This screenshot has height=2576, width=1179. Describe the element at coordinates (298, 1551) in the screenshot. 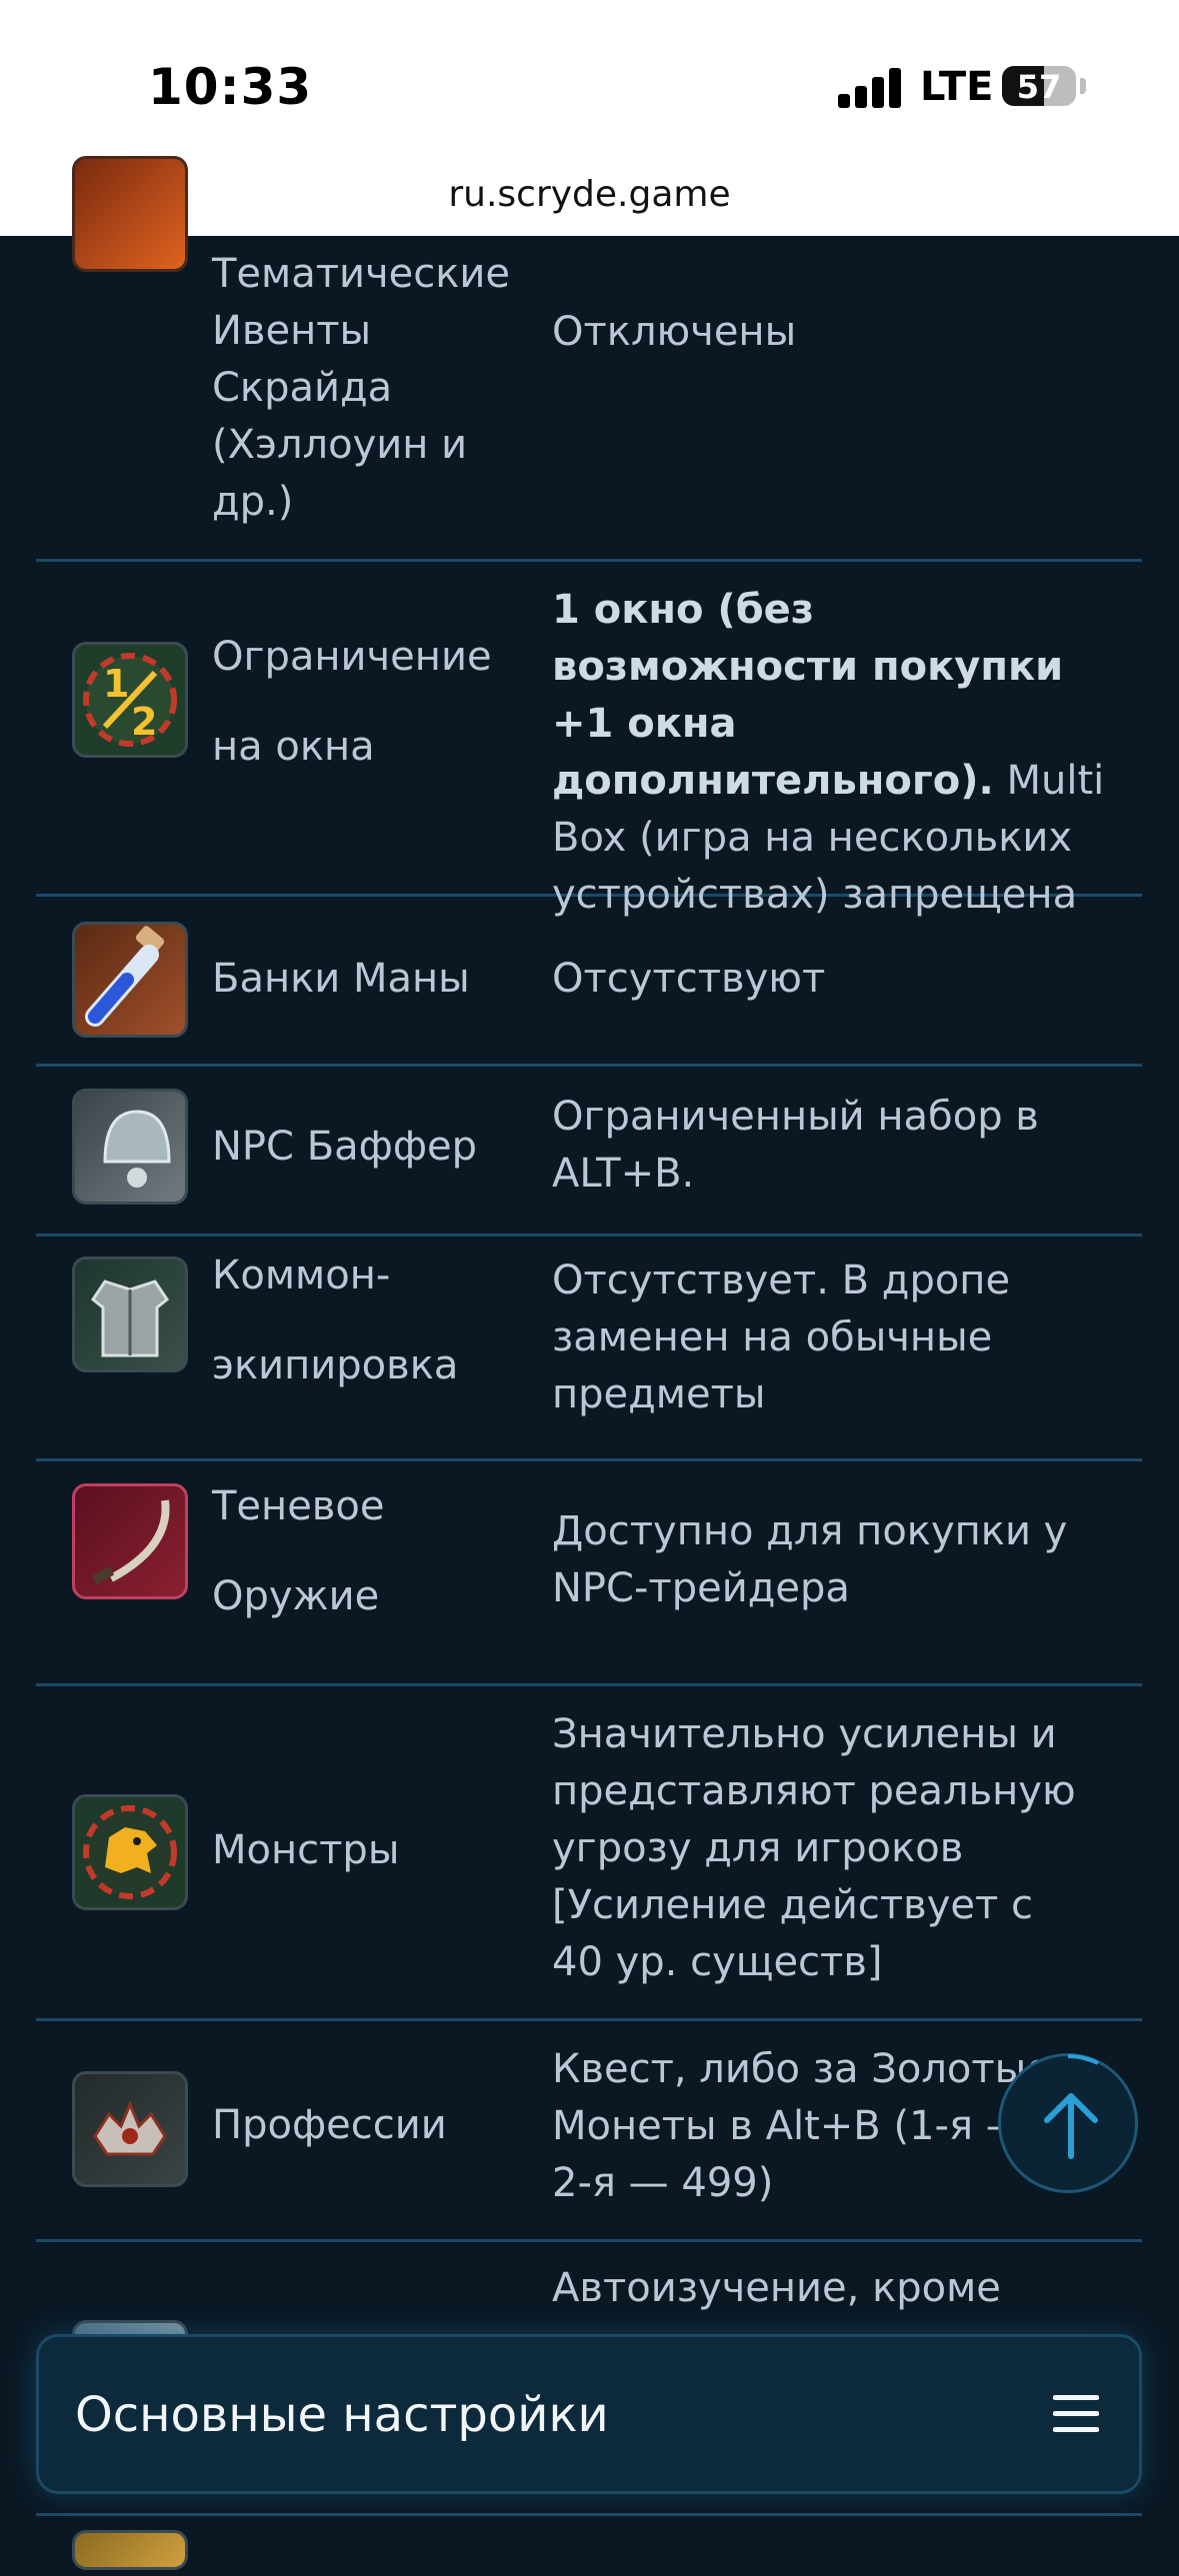

I see `row-name: Теневое Оружие` at that location.